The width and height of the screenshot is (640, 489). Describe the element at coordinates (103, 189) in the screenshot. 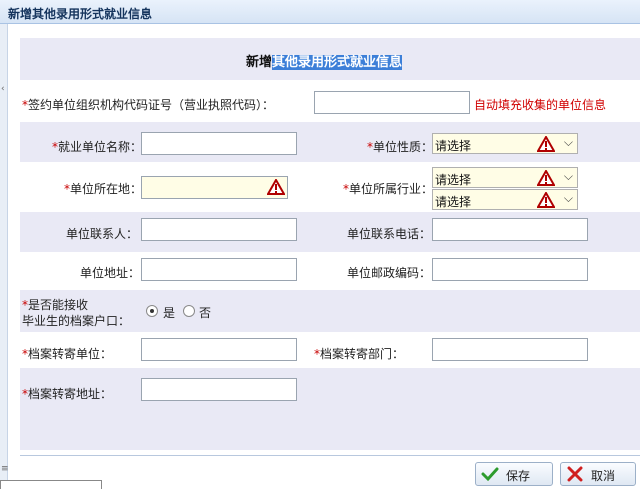

I see `unit-location-label: *单位所在地：` at that location.